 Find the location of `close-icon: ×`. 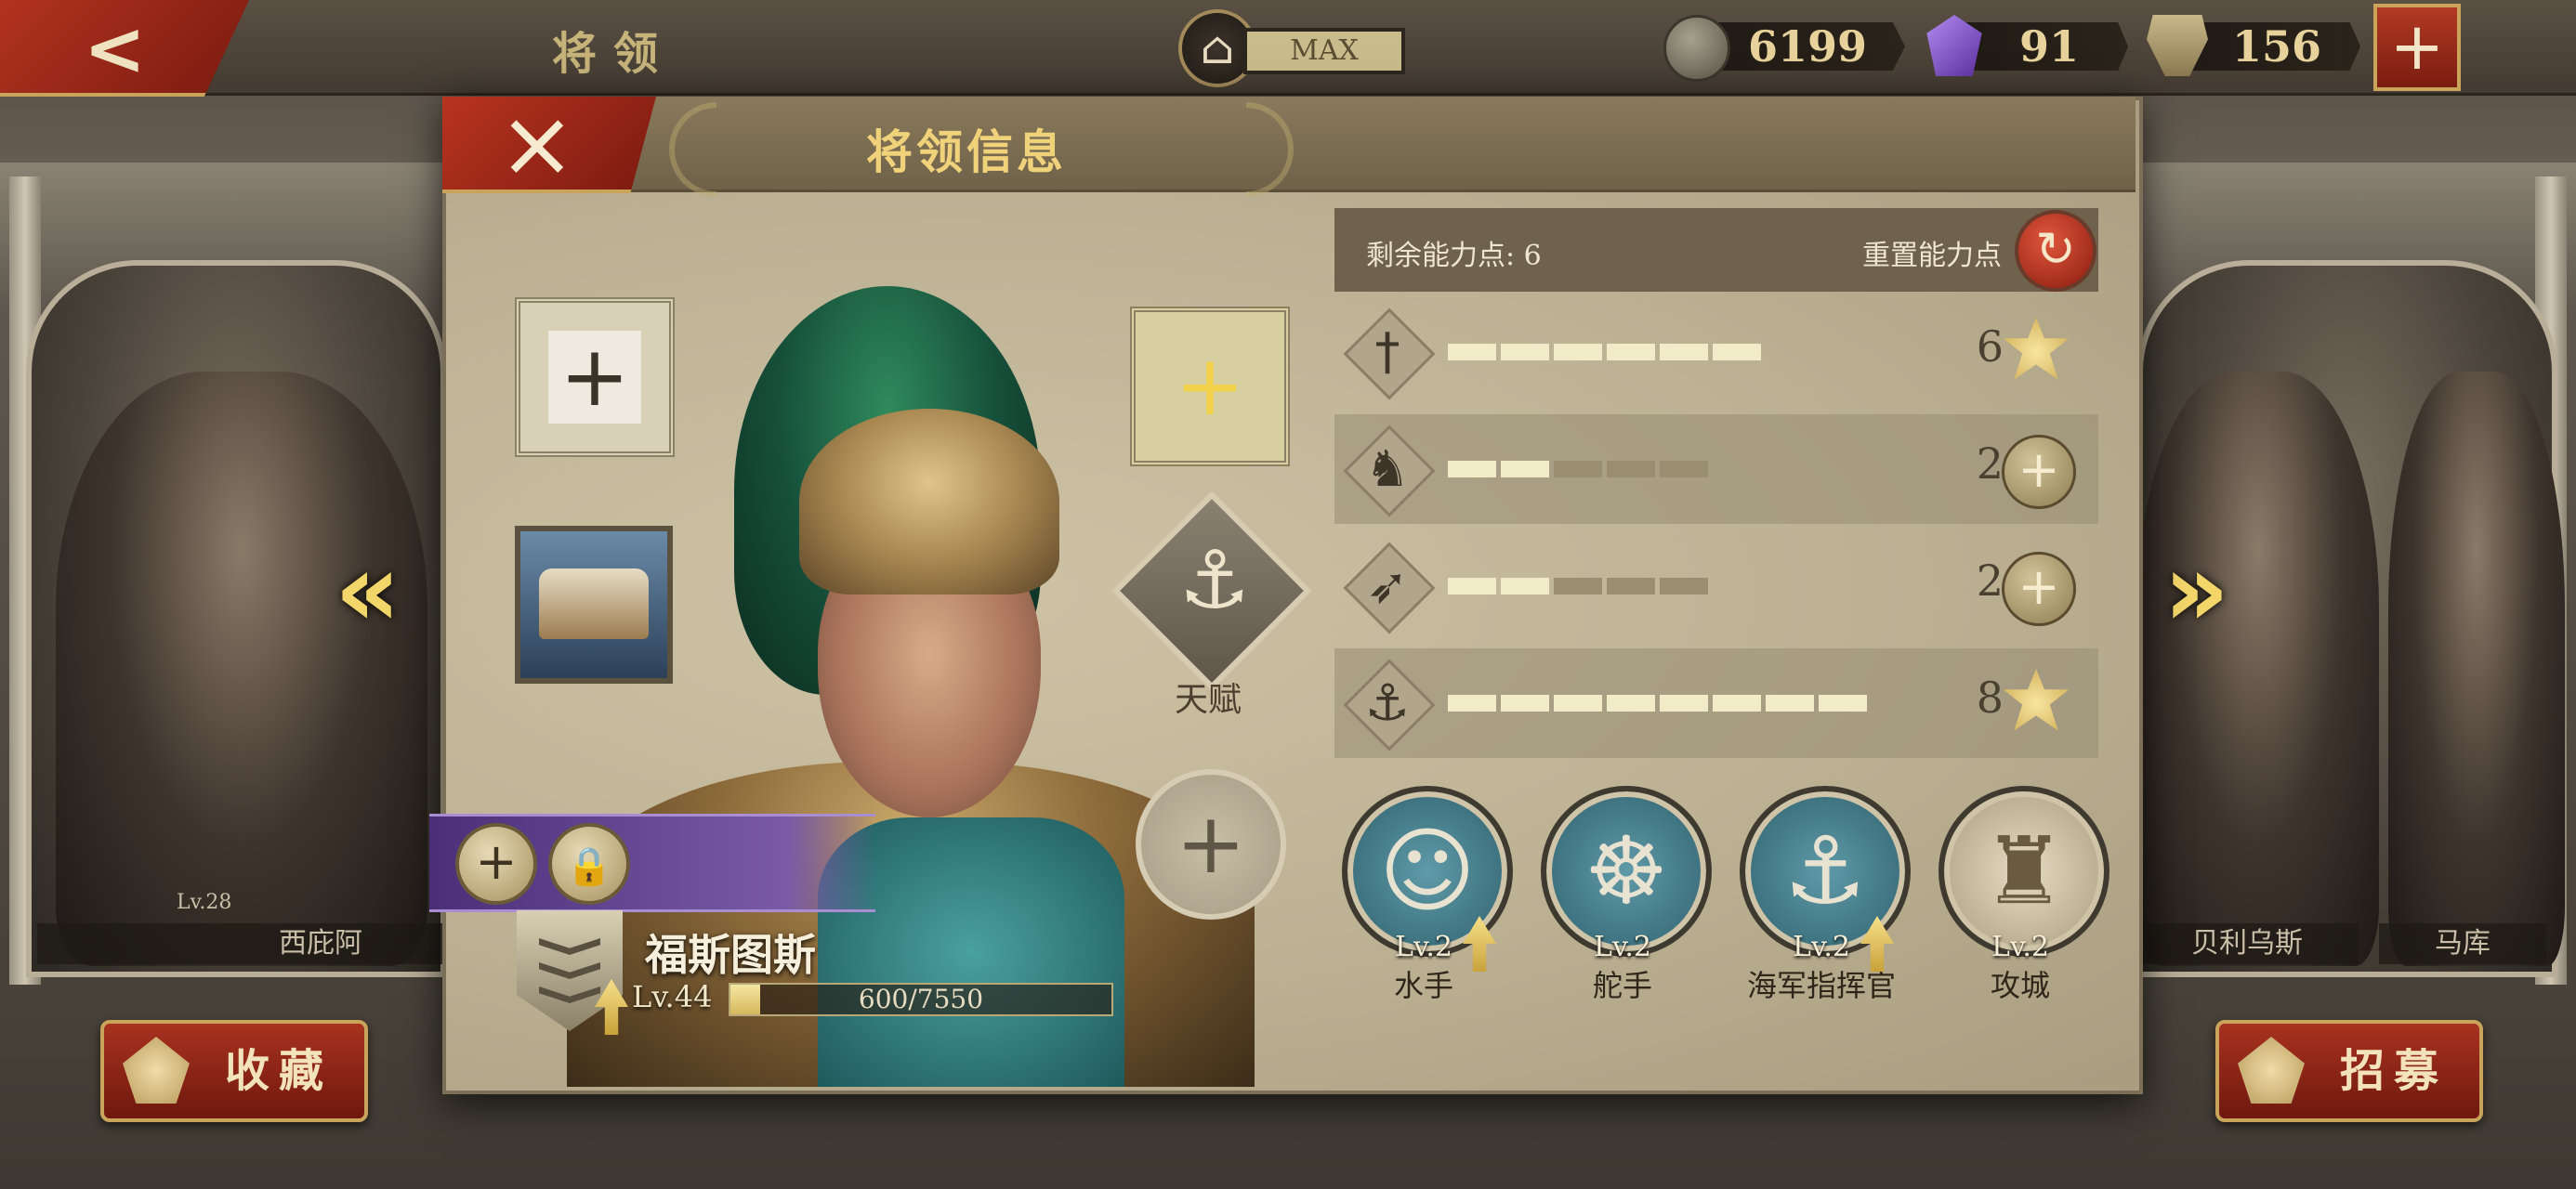

close-icon: × is located at coordinates (537, 143).